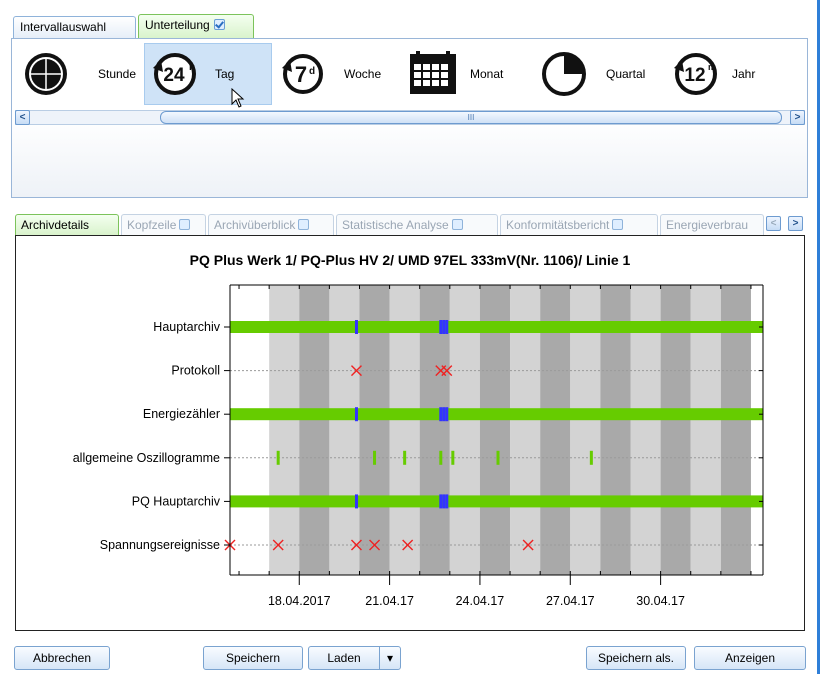  I want to click on 12m-icon: 12 m, so click(695, 74).